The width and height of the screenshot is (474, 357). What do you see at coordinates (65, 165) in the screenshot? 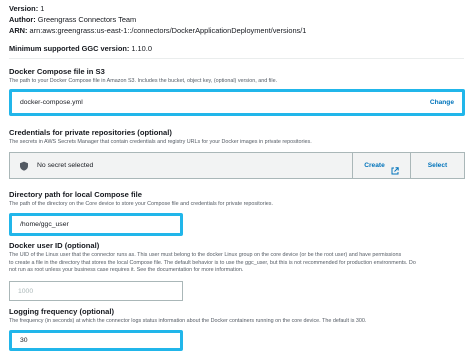
I see `secret-selected-text: No secret selected` at bounding box center [65, 165].